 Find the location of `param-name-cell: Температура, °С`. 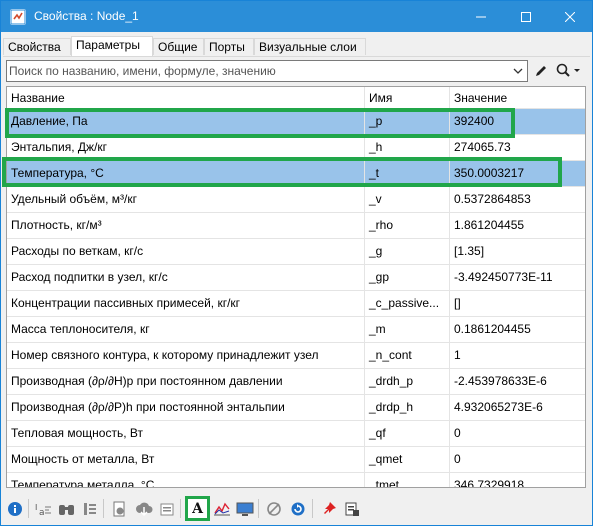

param-name-cell: Температура, °С is located at coordinates (186, 173).